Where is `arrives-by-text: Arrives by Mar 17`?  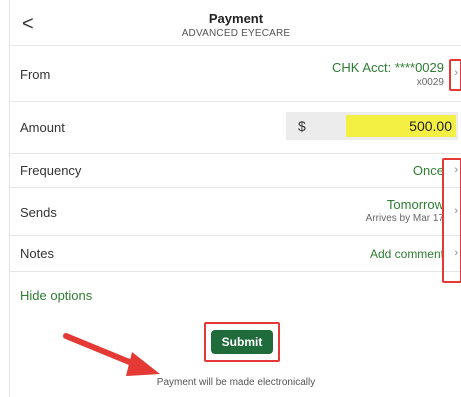
arrives-by-text: Arrives by Mar 17 is located at coordinates (404, 218).